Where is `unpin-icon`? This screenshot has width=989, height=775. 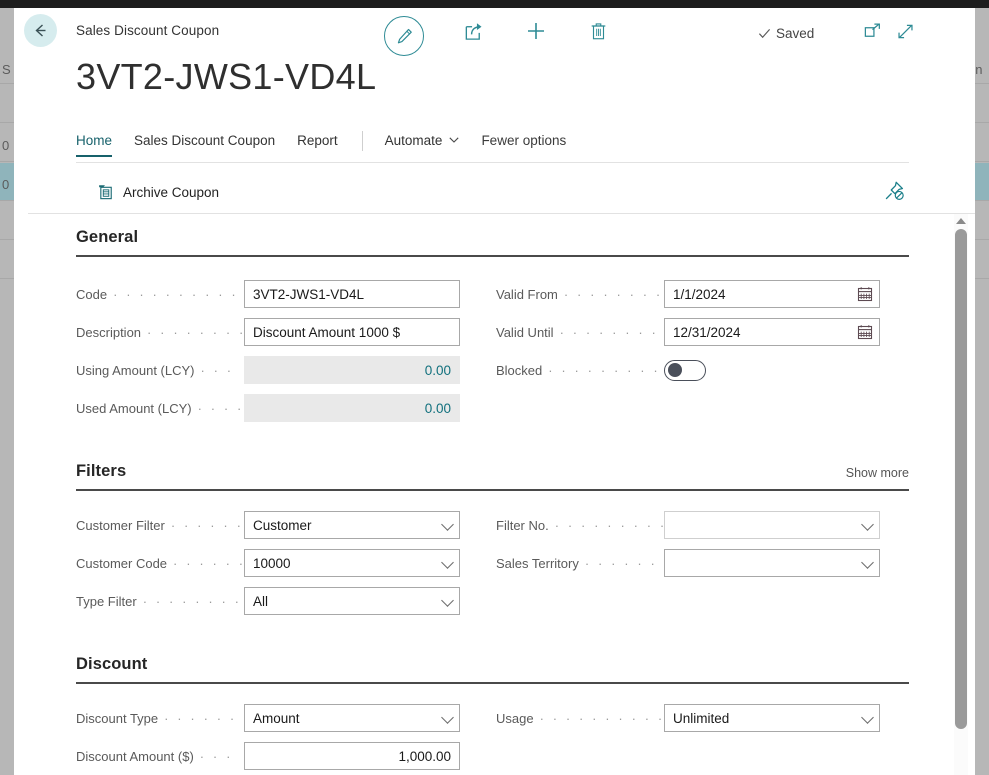 unpin-icon is located at coordinates (894, 193).